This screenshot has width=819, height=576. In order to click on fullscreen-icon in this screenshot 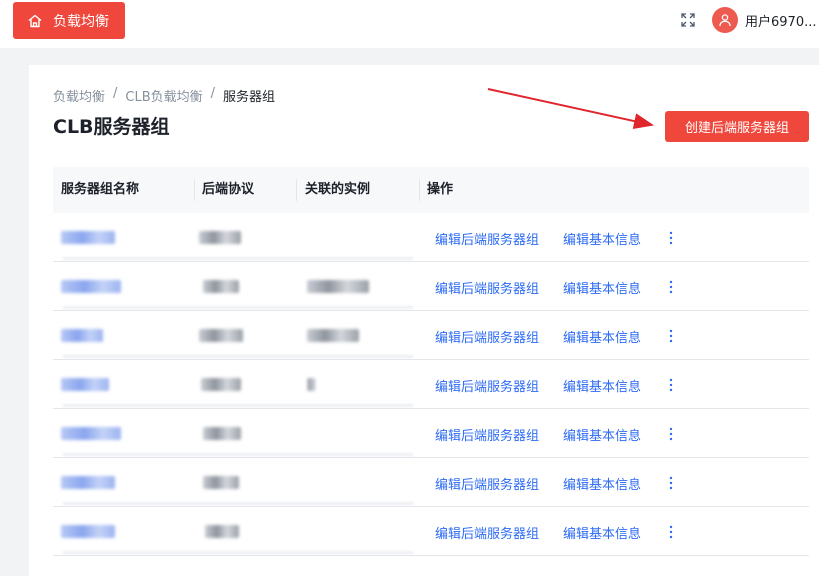, I will do `click(688, 20)`.